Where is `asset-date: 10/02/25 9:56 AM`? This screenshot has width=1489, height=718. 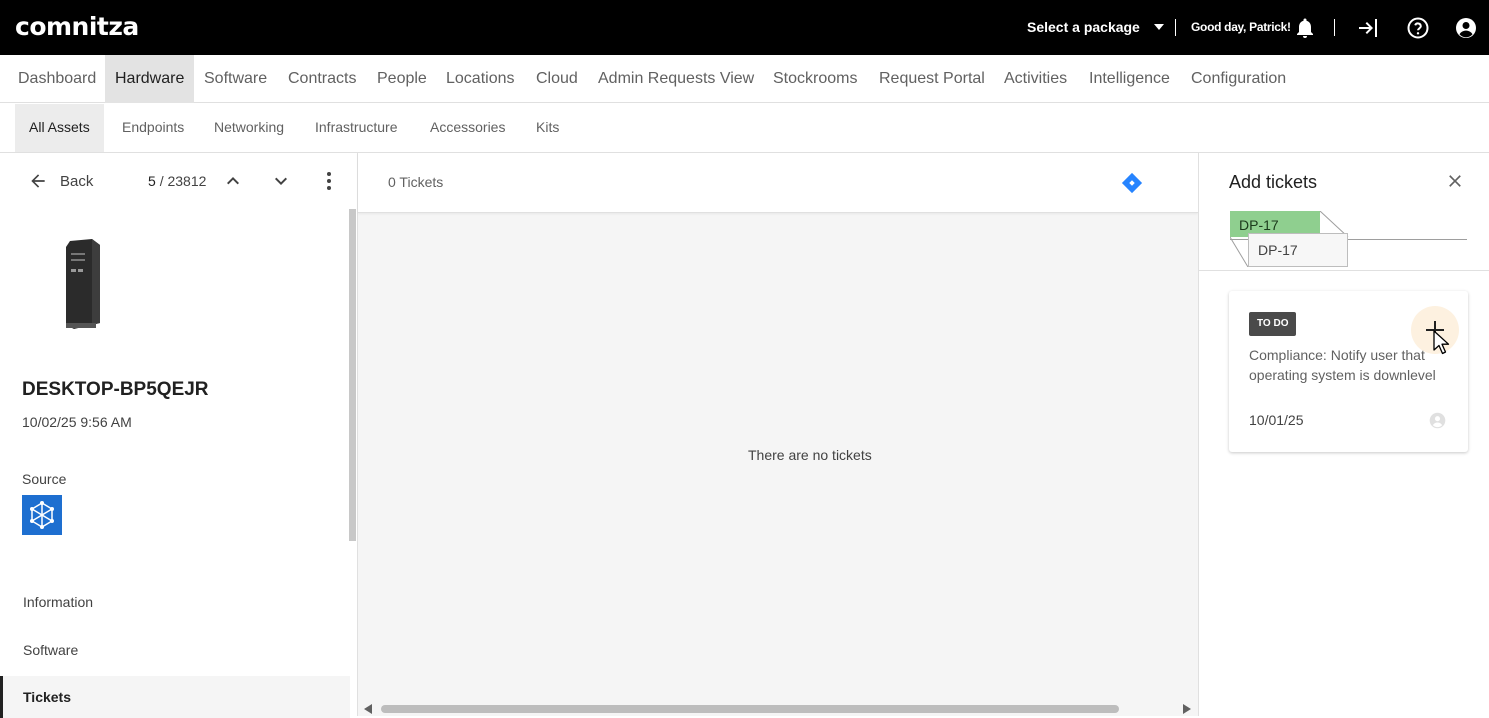
asset-date: 10/02/25 9:56 AM is located at coordinates (77, 422).